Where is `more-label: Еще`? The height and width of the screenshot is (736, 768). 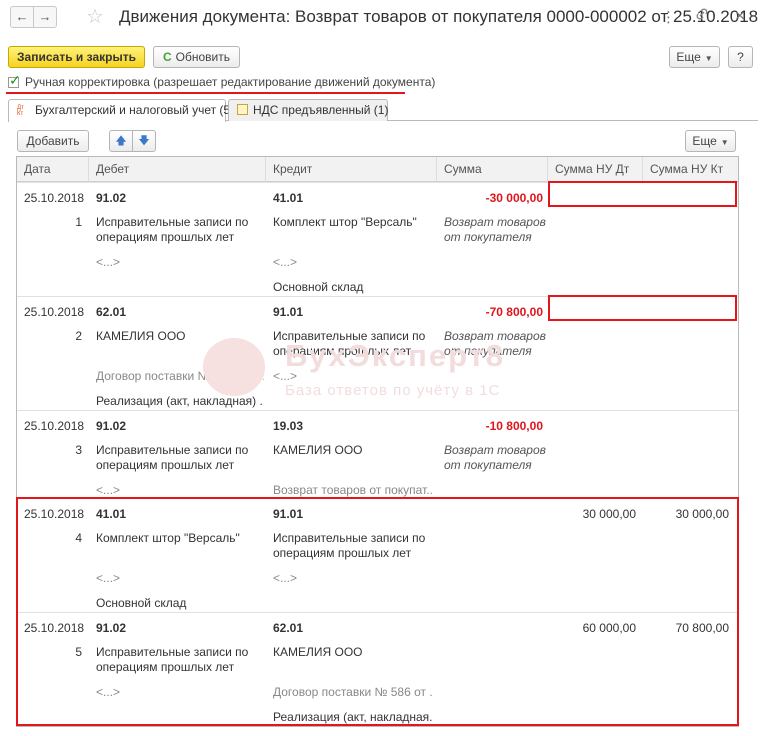
more-label: Еще is located at coordinates (688, 57).